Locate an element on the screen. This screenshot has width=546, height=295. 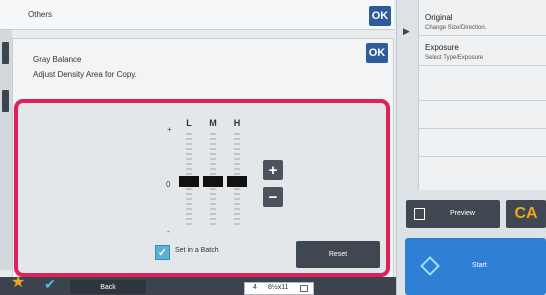
checkmark-icon: ✓ is located at coordinates (162, 253).